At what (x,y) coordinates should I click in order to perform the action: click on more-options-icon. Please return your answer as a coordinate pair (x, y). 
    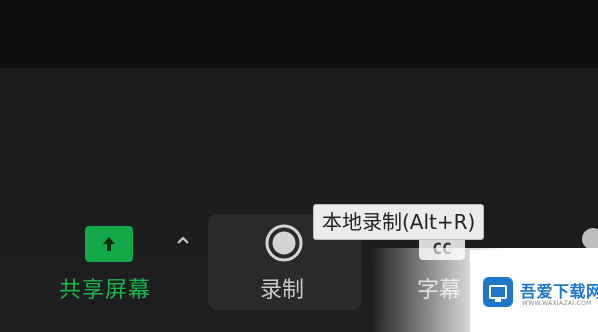
    Looking at the image, I should click on (590, 239).